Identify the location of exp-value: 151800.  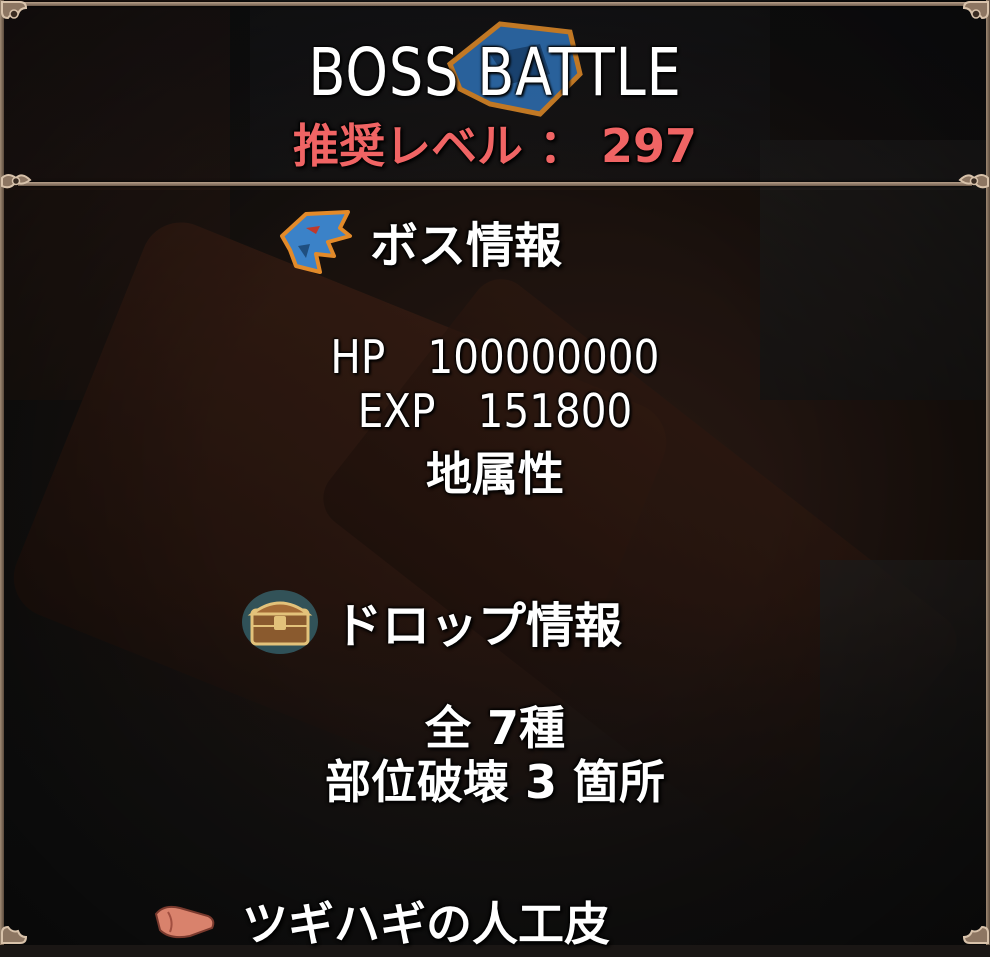
(555, 411).